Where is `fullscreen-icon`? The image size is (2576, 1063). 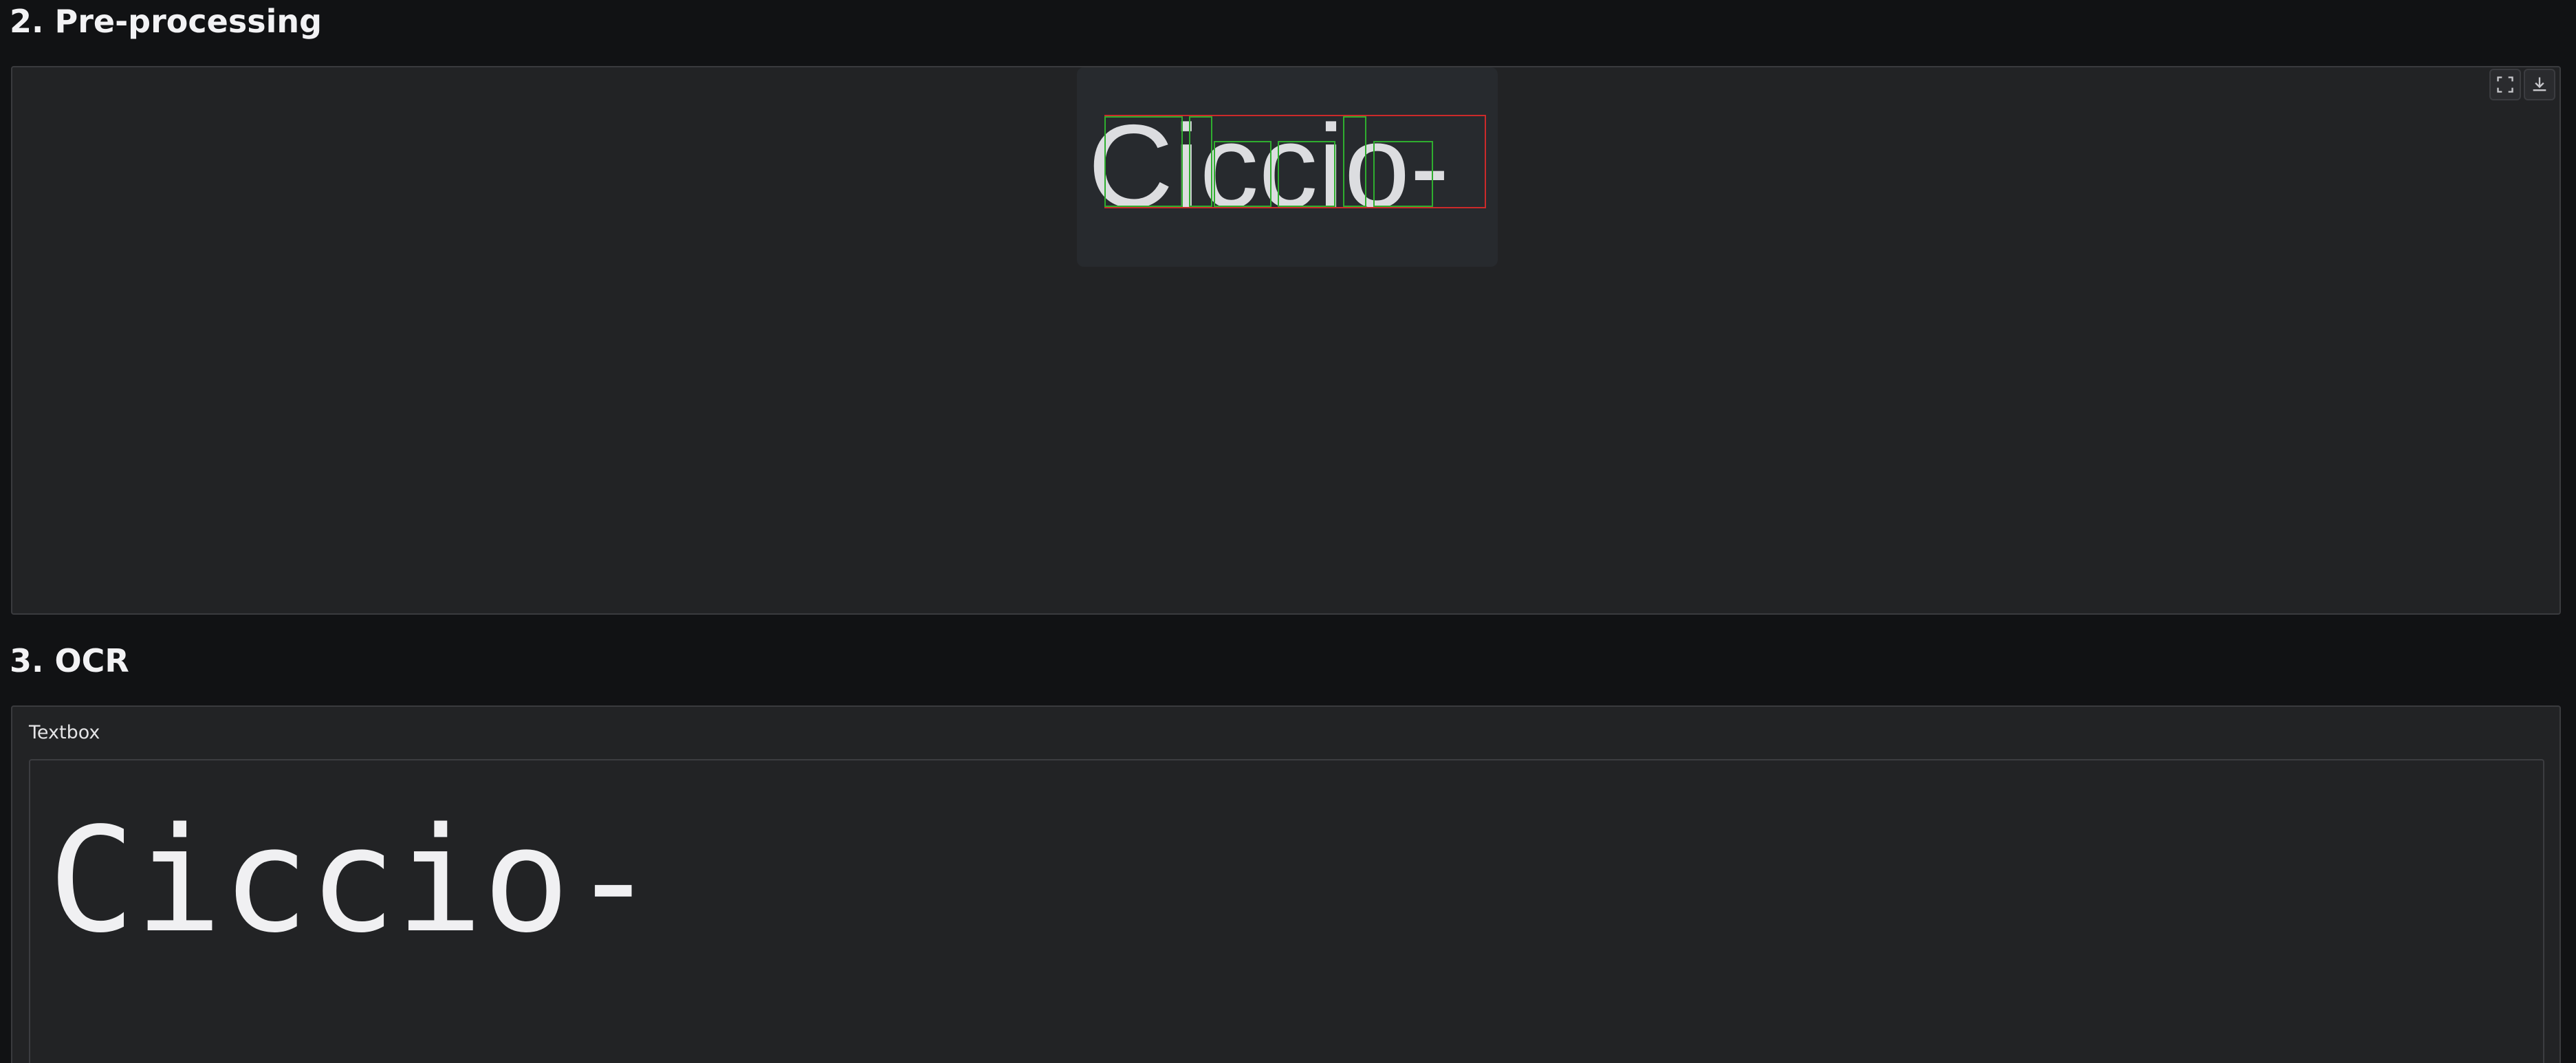 fullscreen-icon is located at coordinates (2505, 84).